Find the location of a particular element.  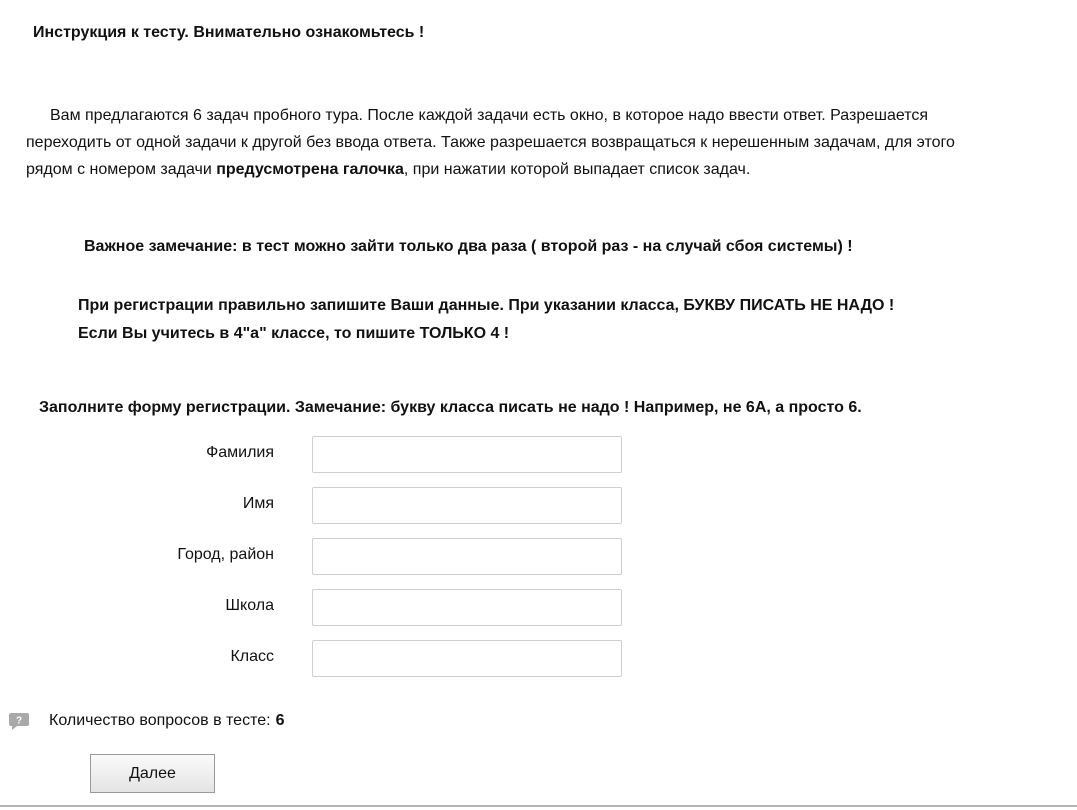

question-count: ? Количество вопросов в тесте: 6 is located at coordinates (146, 721).